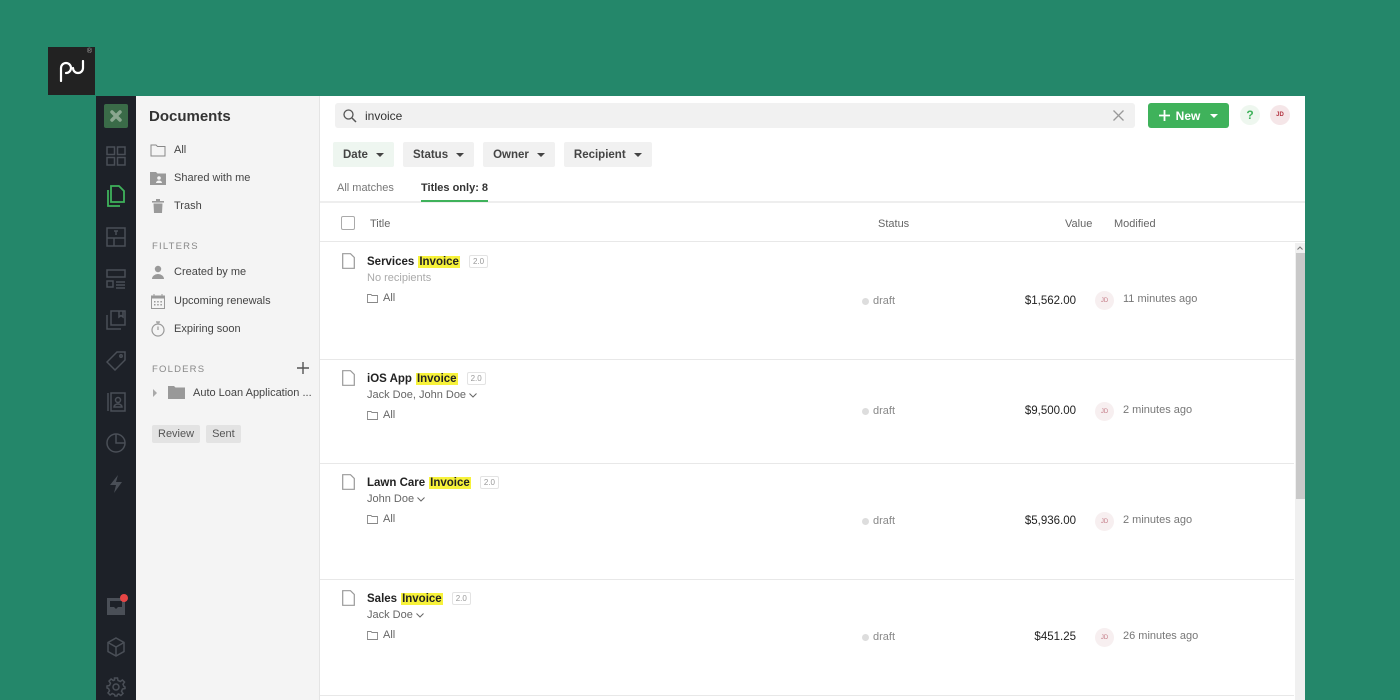  Describe the element at coordinates (363, 154) in the screenshot. I see `filter-date: Date` at that location.